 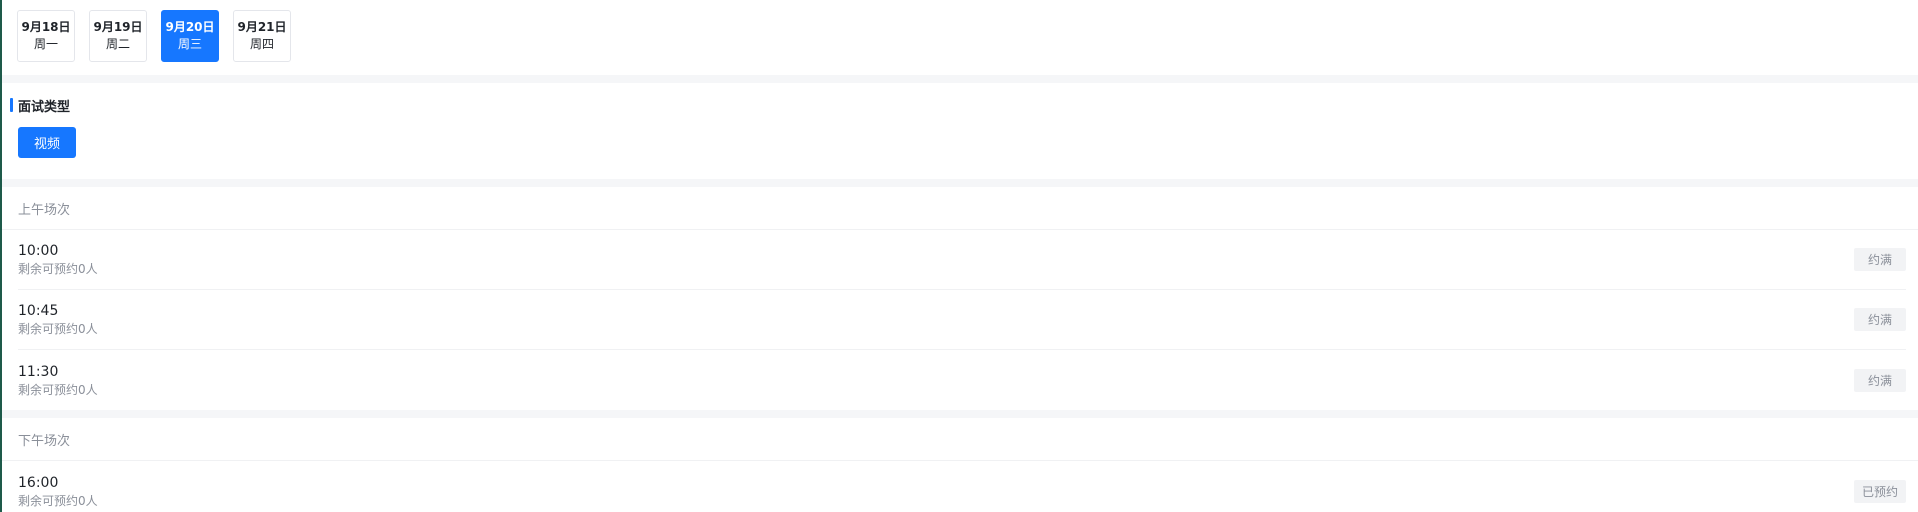 I want to click on slot-time: 10:45, so click(x=38, y=311).